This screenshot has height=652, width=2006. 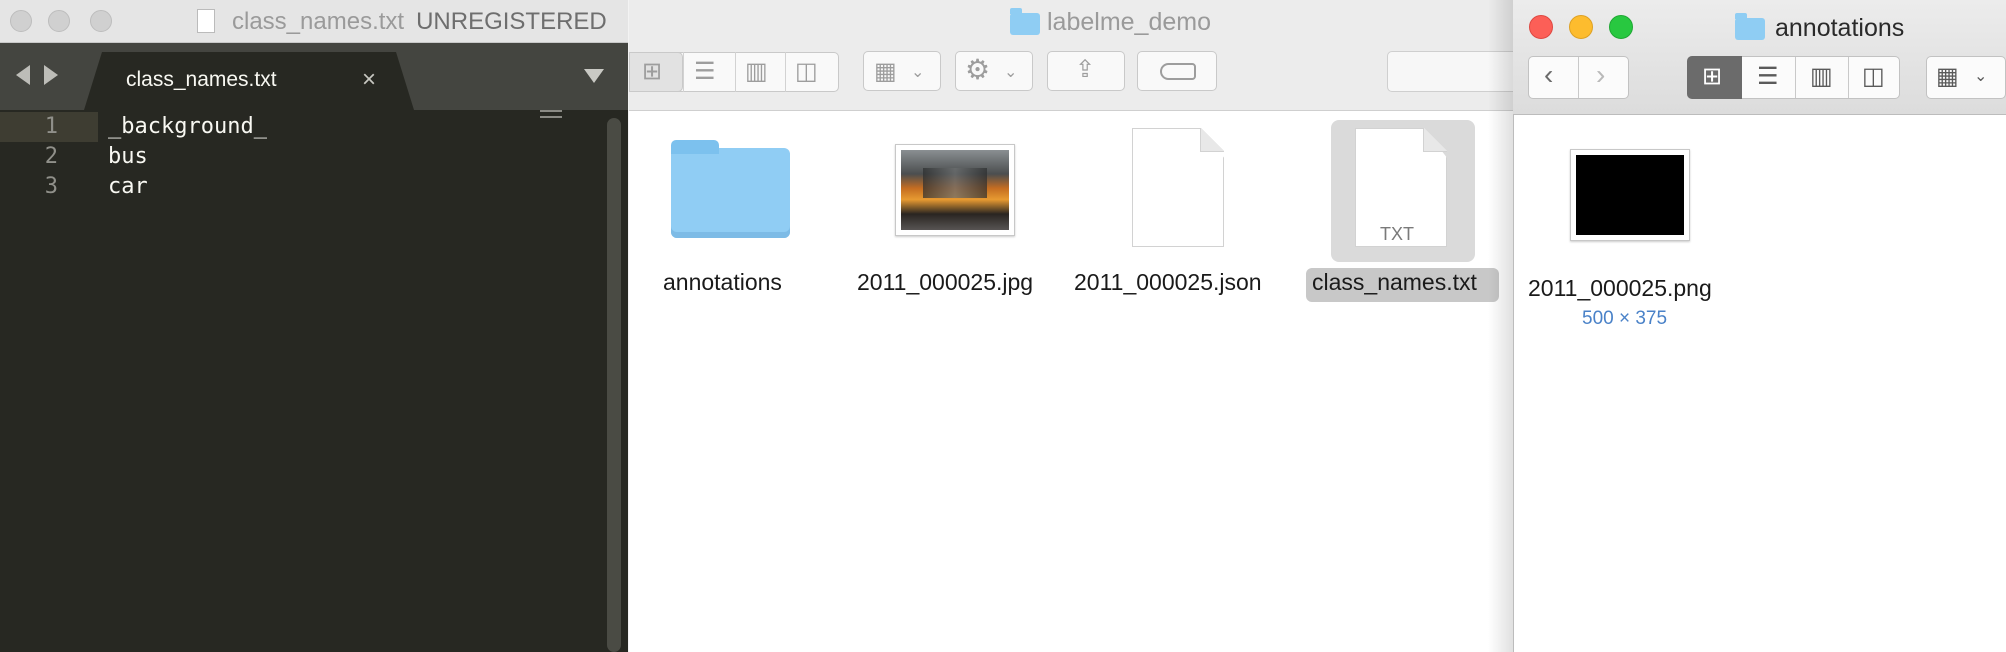 What do you see at coordinates (23, 75) in the screenshot?
I see `tab-back-arrow-icon` at bounding box center [23, 75].